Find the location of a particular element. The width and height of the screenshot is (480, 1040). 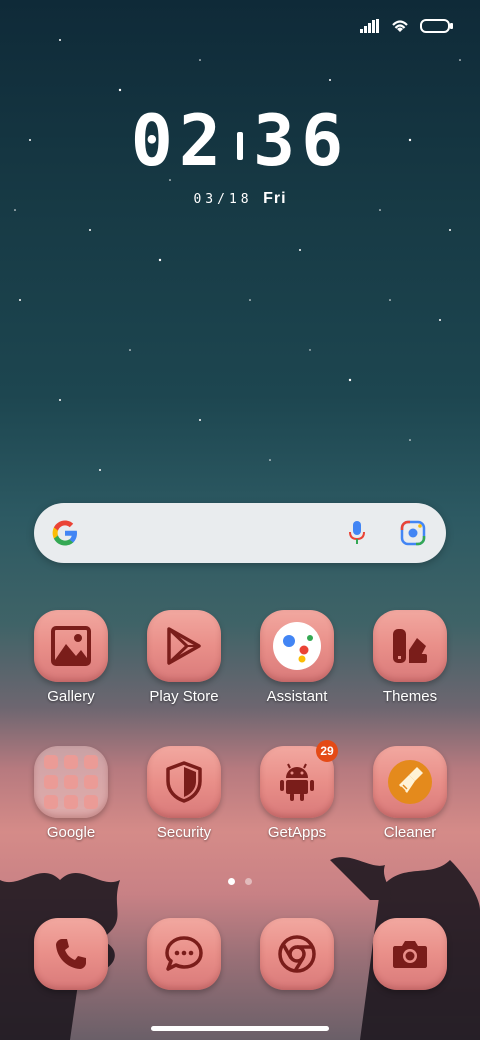

day-text: Fri is located at coordinates (275, 198).